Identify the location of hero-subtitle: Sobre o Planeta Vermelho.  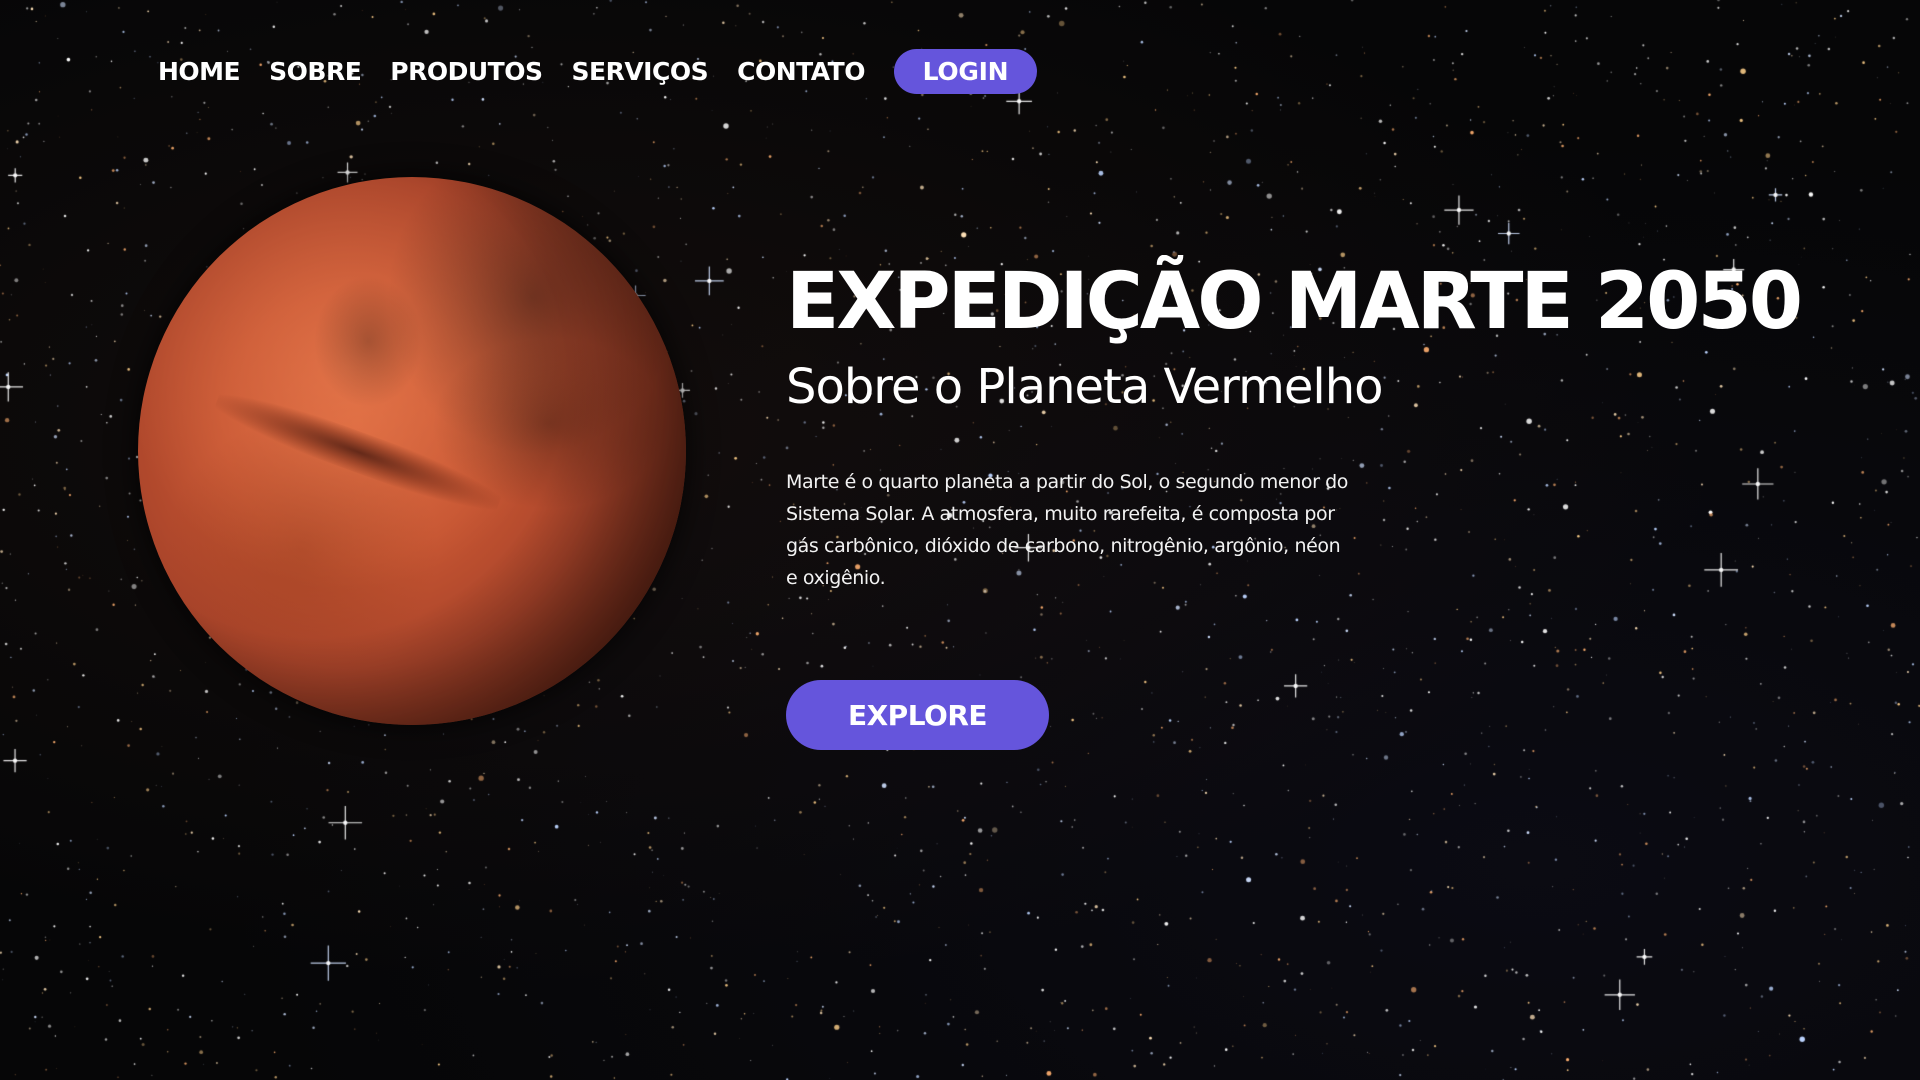
(1084, 387).